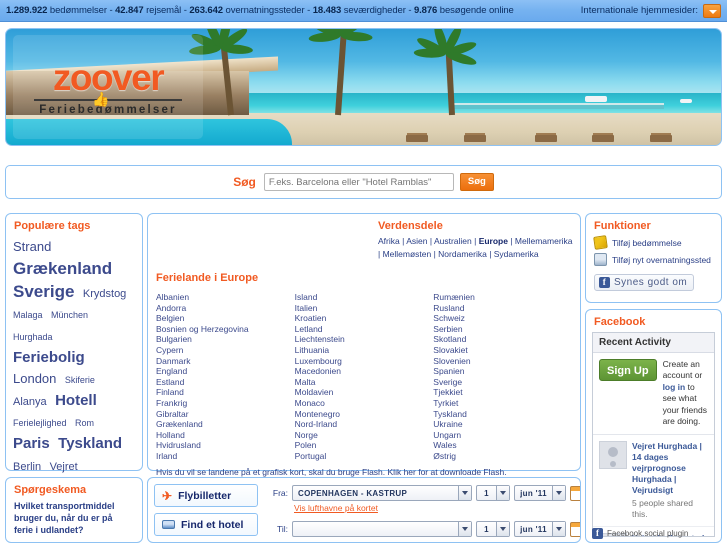 The height and width of the screenshot is (545, 727). Describe the element at coordinates (31, 443) in the screenshot. I see `tag-link: Paris` at that location.